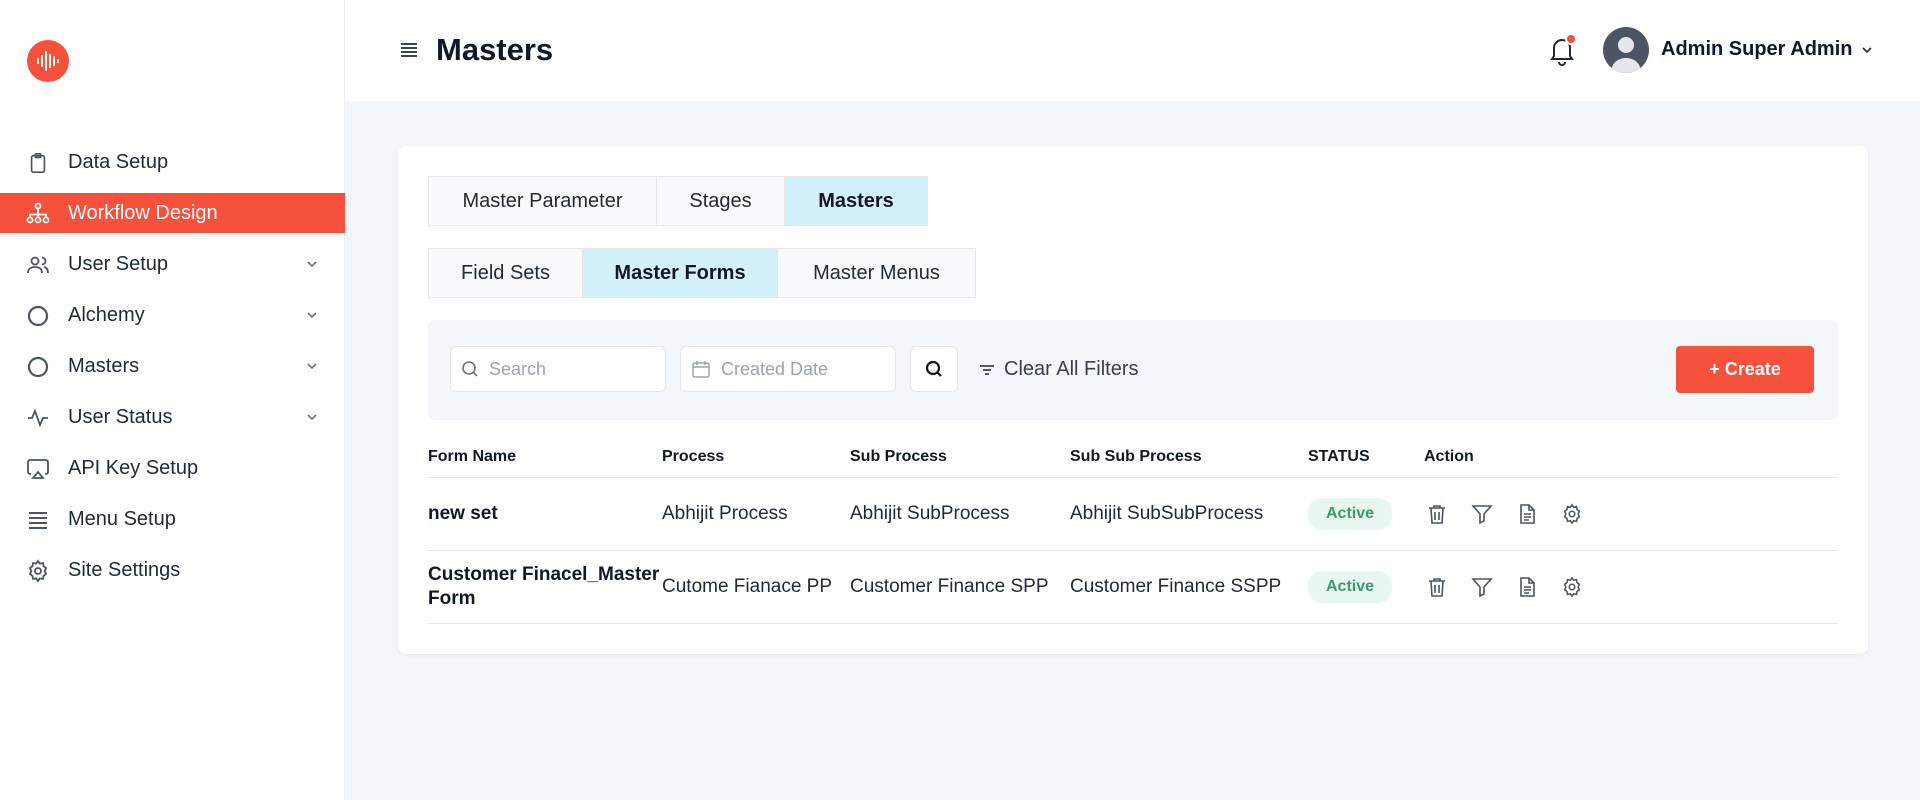  I want to click on app-logo, so click(48, 61).